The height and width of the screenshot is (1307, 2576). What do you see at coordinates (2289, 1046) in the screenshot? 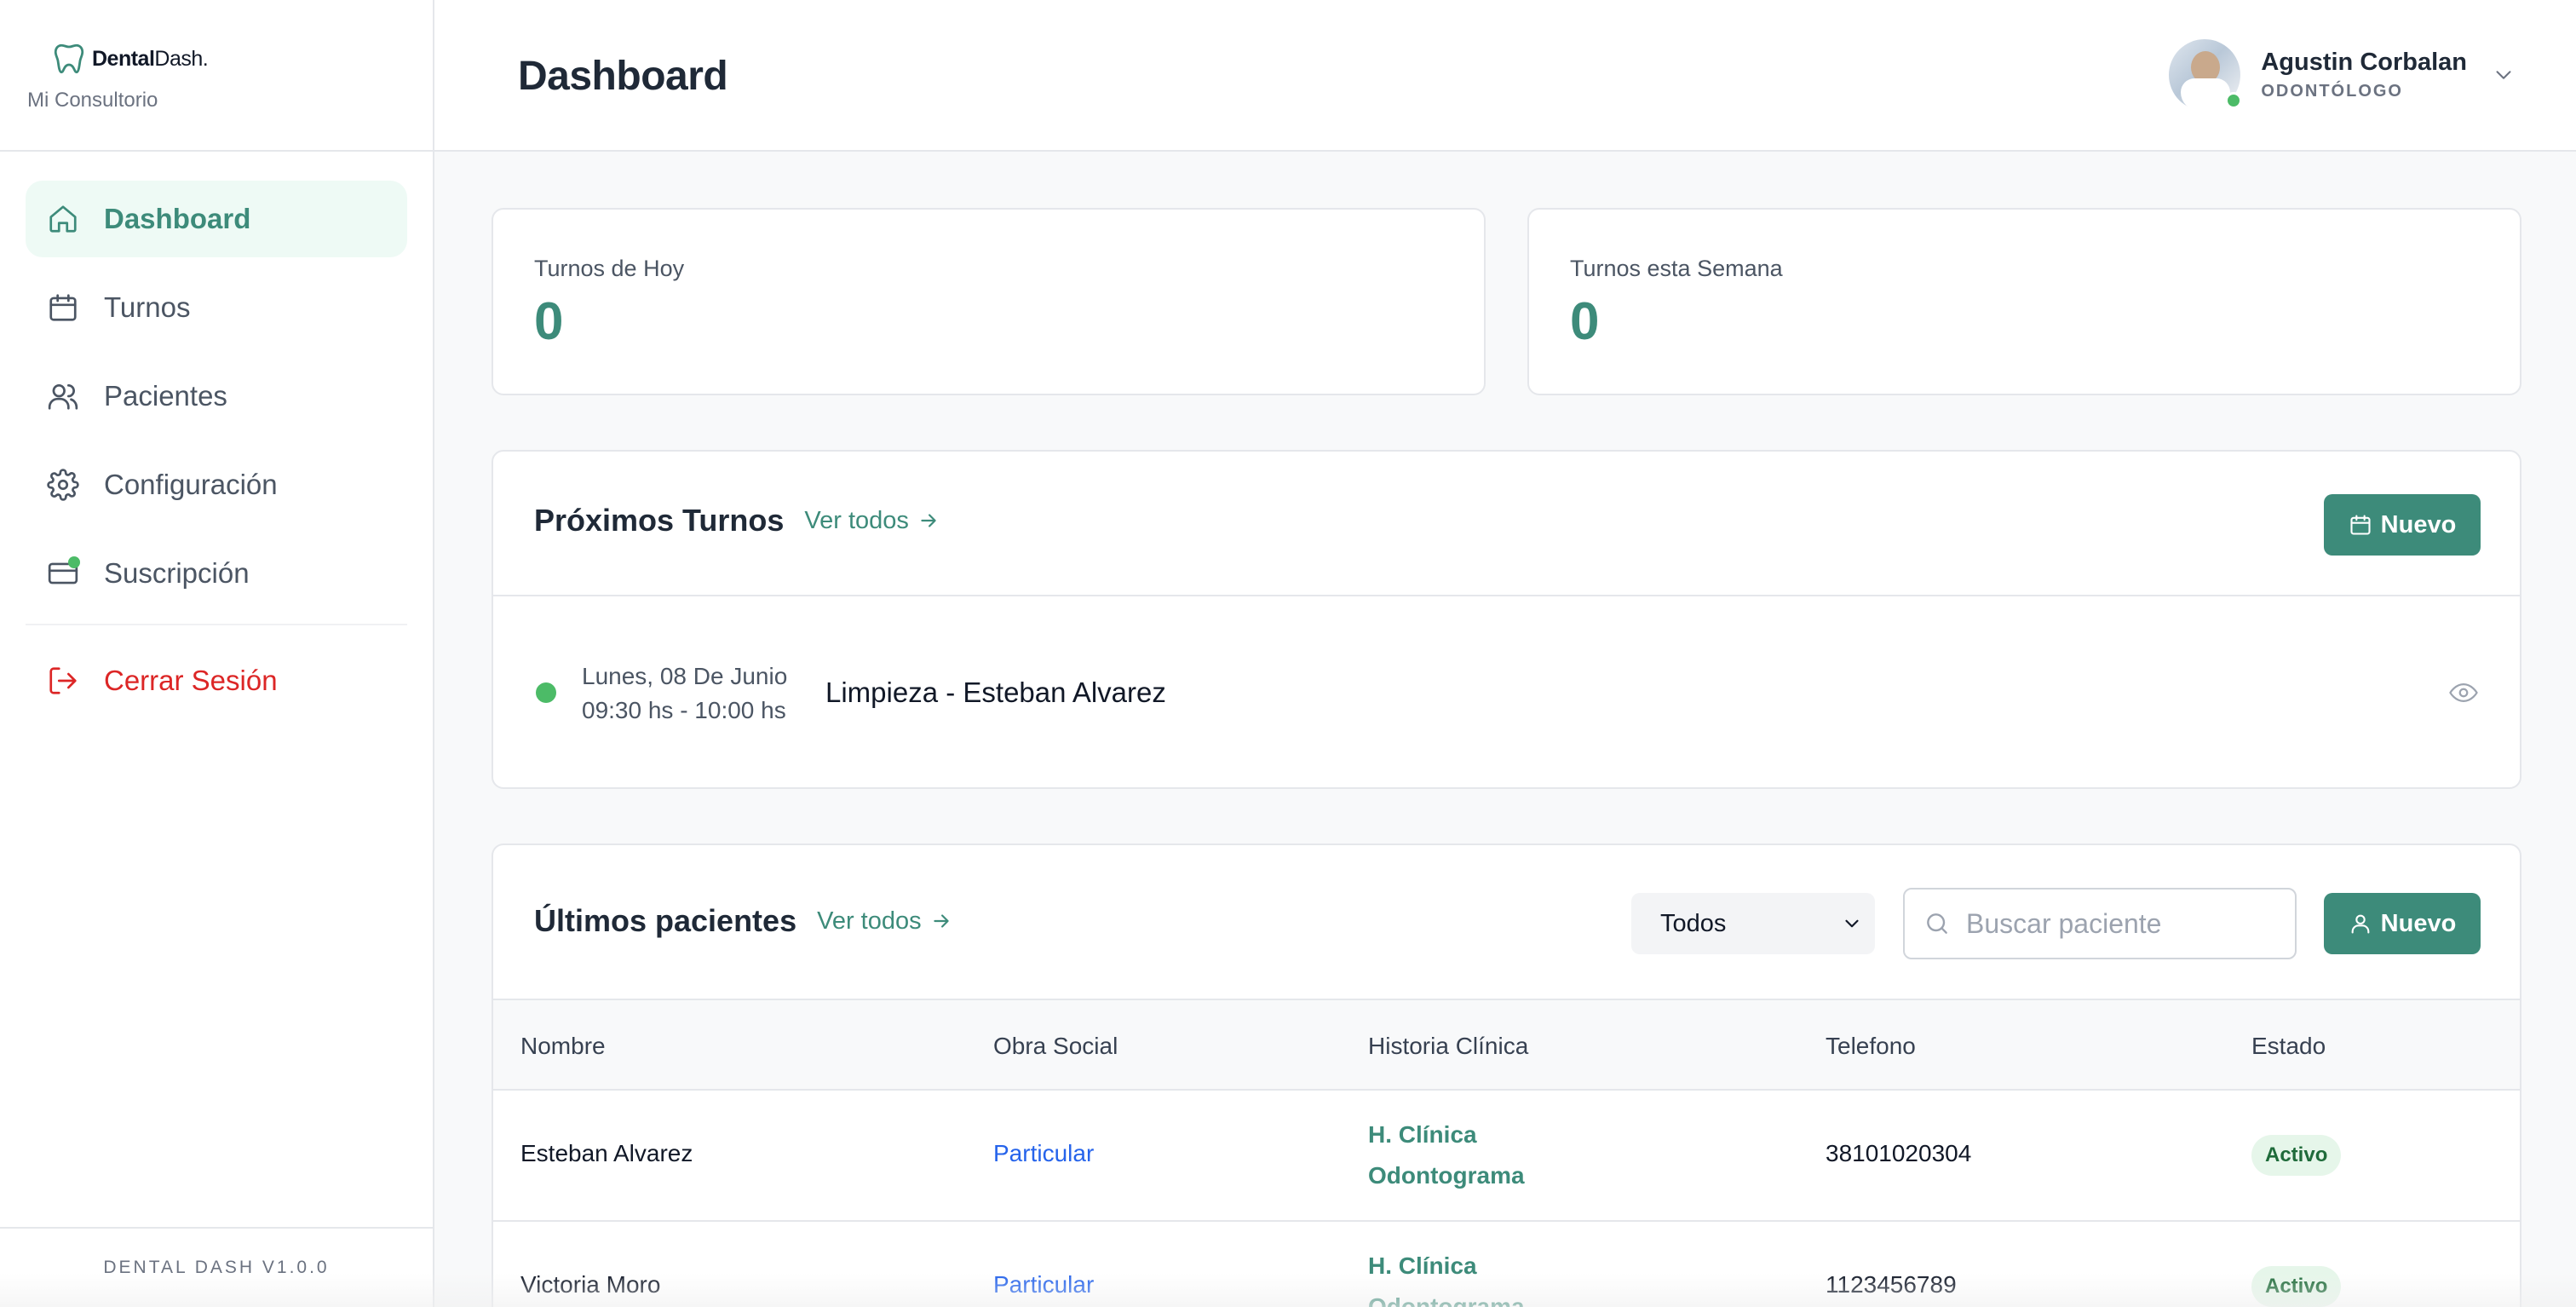
I see `column-header-status: Estado` at bounding box center [2289, 1046].